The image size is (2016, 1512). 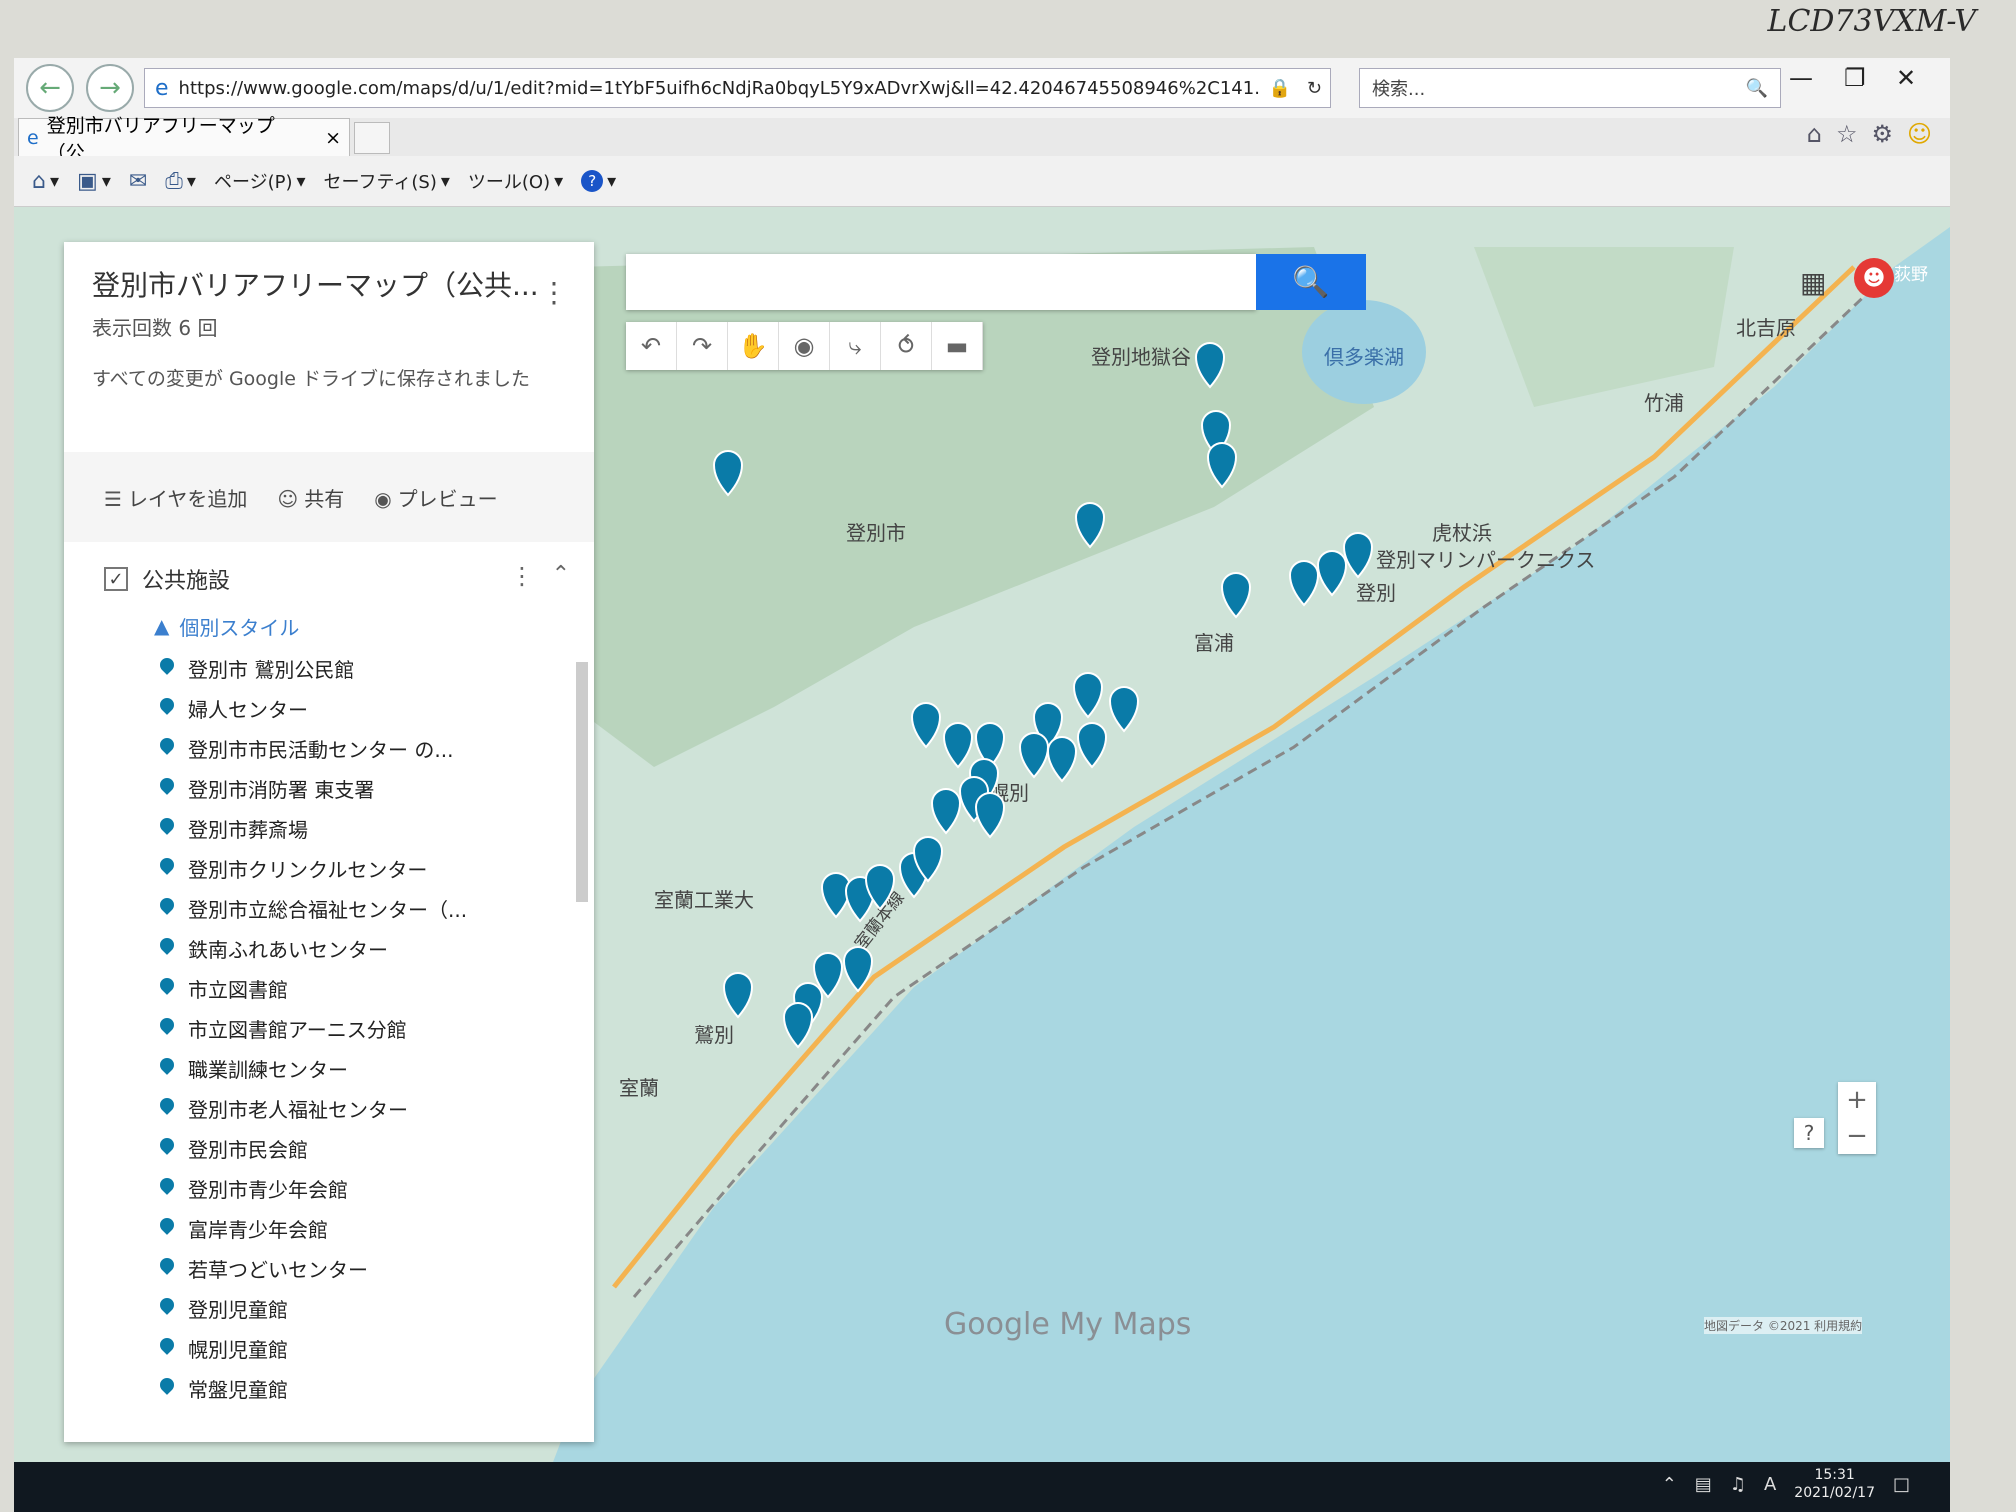 What do you see at coordinates (651, 346) in the screenshot?
I see `undo-button: ↶` at bounding box center [651, 346].